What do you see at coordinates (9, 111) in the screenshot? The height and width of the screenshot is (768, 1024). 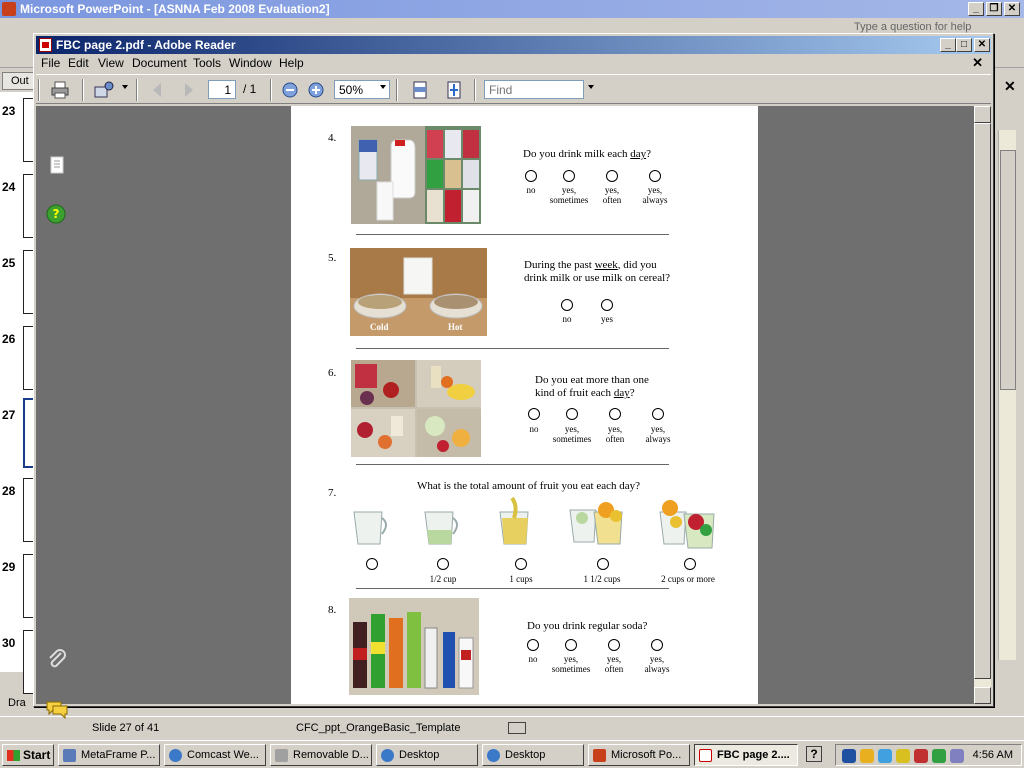 I see `slide-number: 23` at bounding box center [9, 111].